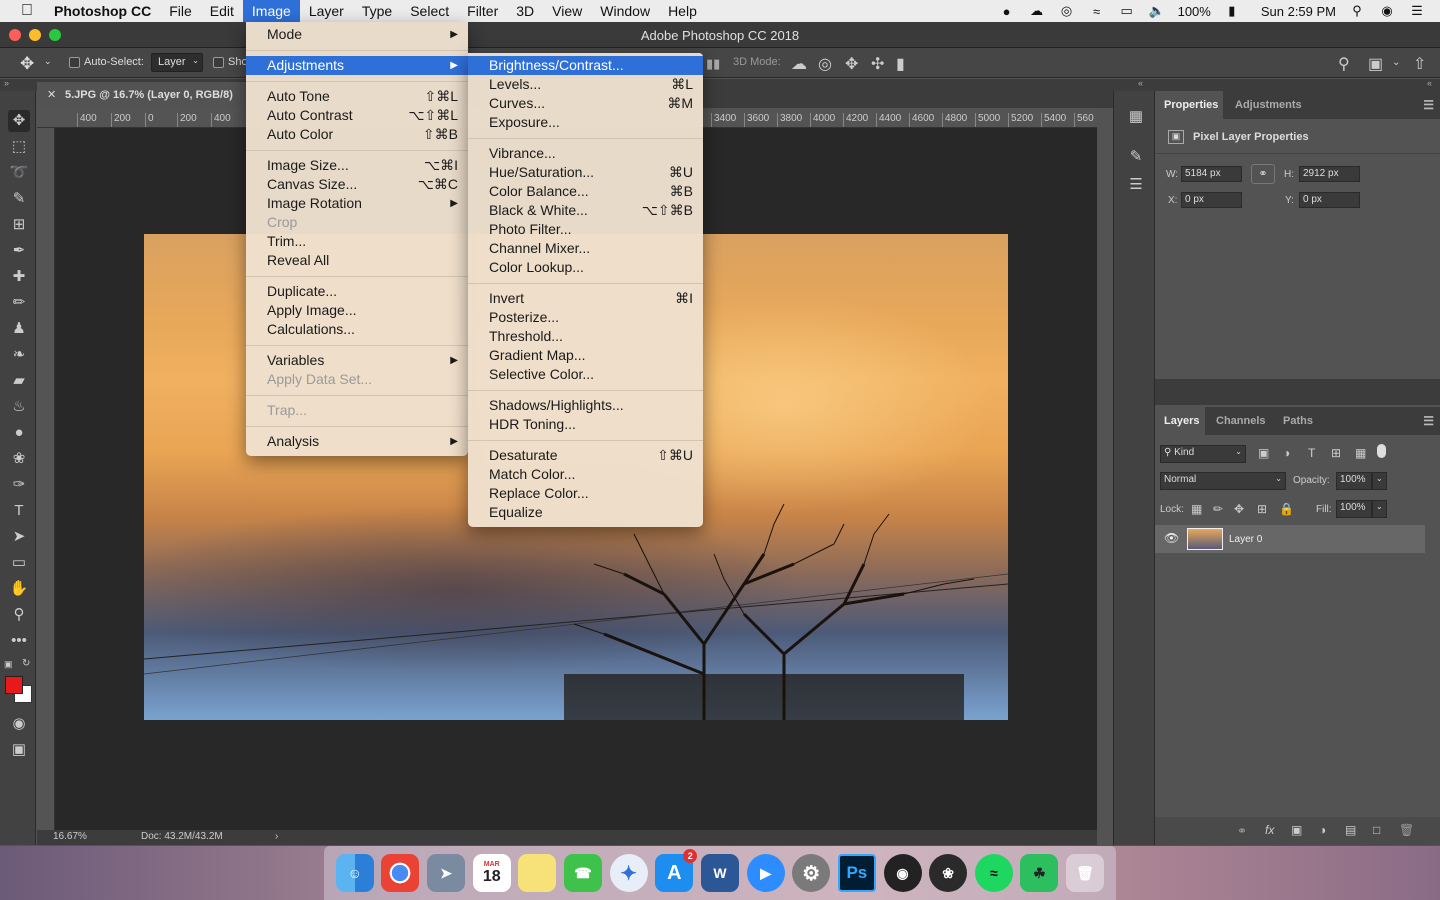 The height and width of the screenshot is (900, 1440). I want to click on history-panel-icon: ▦, so click(1136, 117).